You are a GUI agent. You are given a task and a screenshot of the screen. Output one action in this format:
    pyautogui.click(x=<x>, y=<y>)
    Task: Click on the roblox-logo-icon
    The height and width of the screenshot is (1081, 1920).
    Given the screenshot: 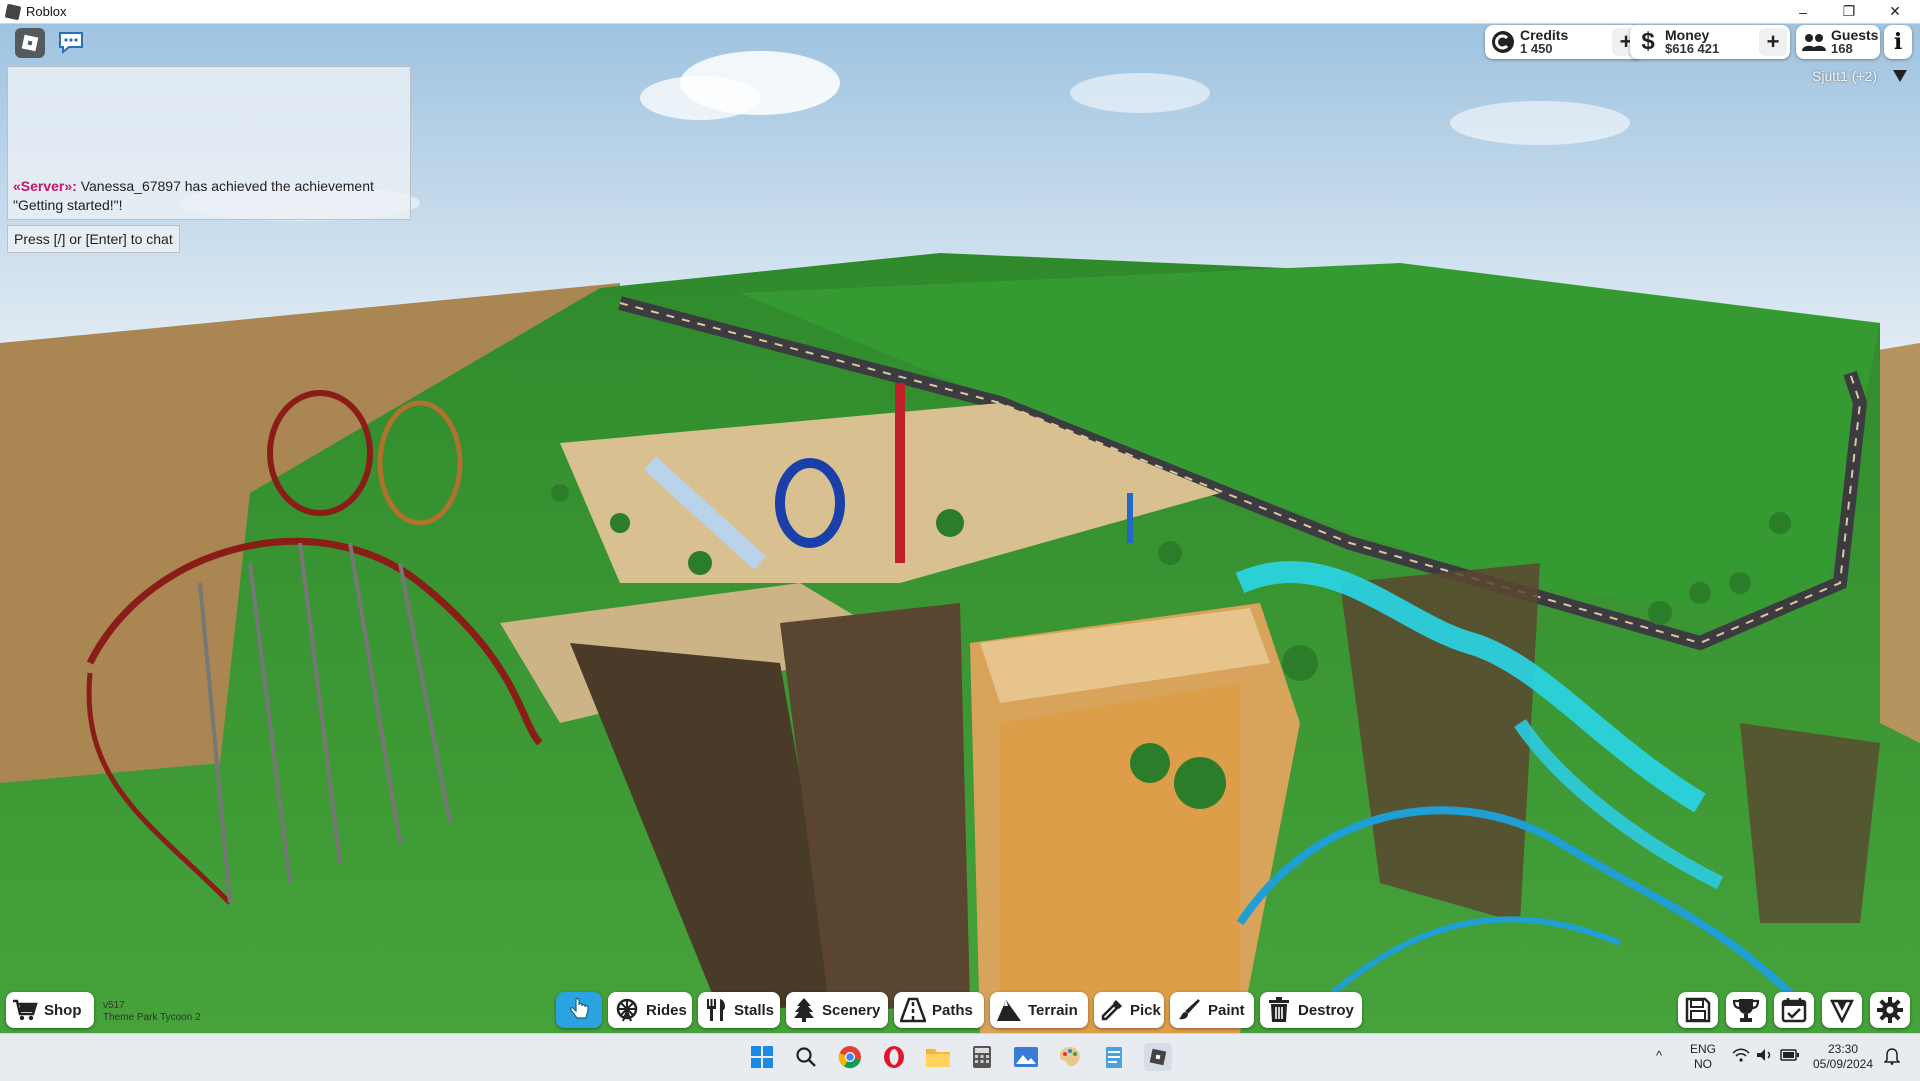 What is the action you would take?
    pyautogui.click(x=30, y=43)
    